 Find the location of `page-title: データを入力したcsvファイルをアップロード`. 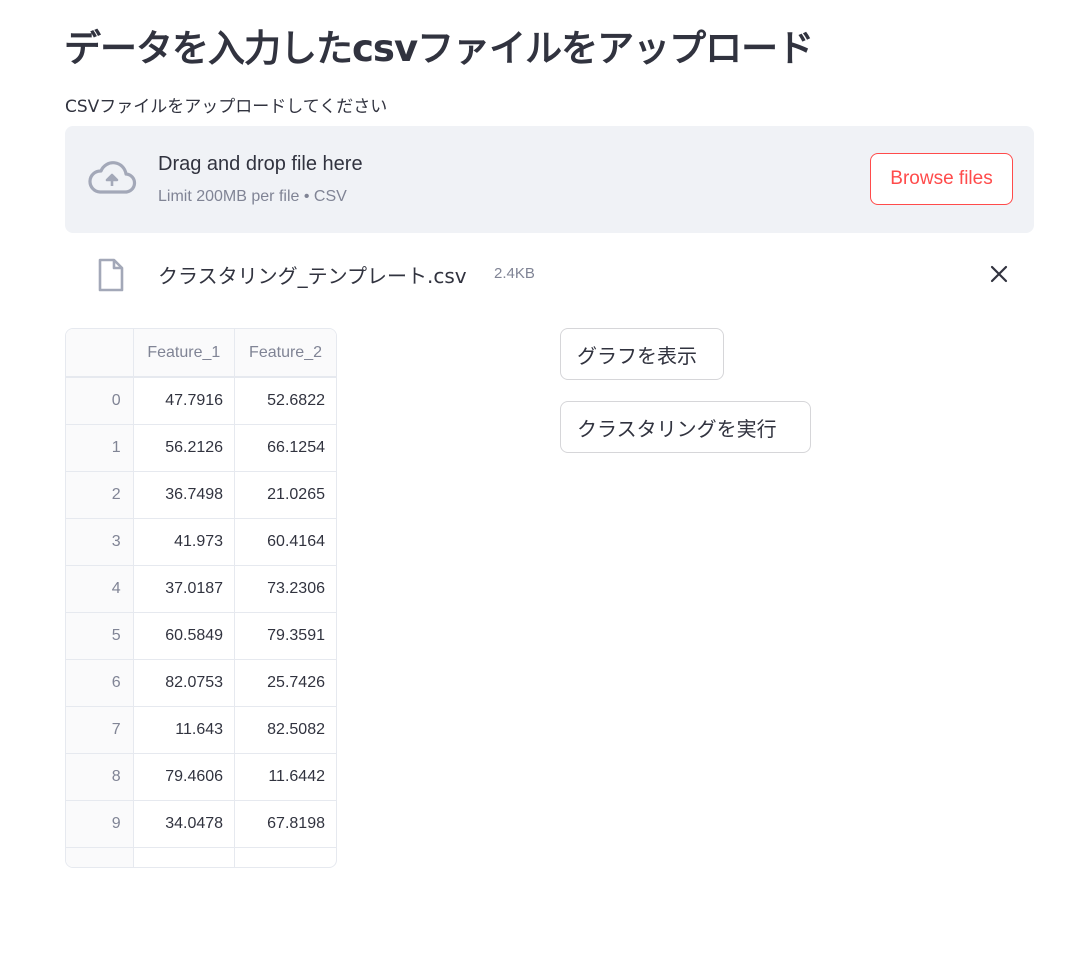

page-title: データを入力したcsvファイルをアップロード is located at coordinates (439, 48).